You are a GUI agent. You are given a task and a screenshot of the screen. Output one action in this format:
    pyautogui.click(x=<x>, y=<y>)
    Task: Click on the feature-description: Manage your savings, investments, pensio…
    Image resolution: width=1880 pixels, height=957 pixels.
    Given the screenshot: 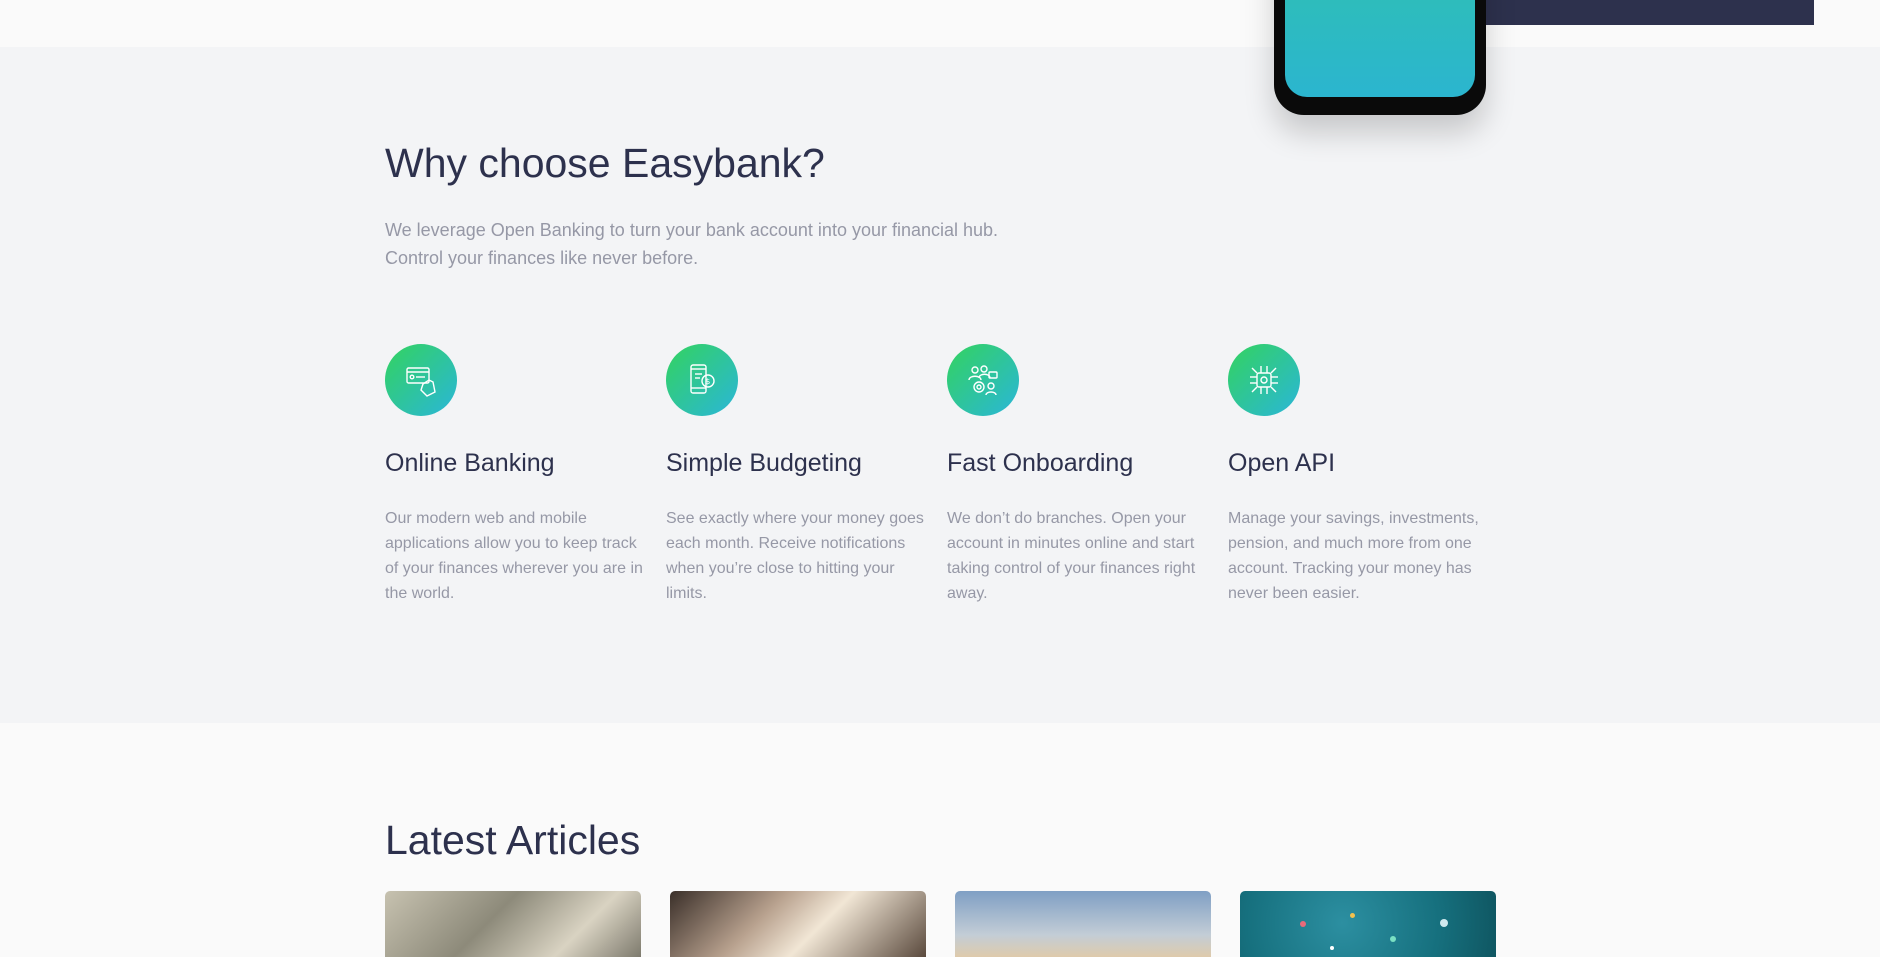 What is the action you would take?
    pyautogui.click(x=1353, y=556)
    